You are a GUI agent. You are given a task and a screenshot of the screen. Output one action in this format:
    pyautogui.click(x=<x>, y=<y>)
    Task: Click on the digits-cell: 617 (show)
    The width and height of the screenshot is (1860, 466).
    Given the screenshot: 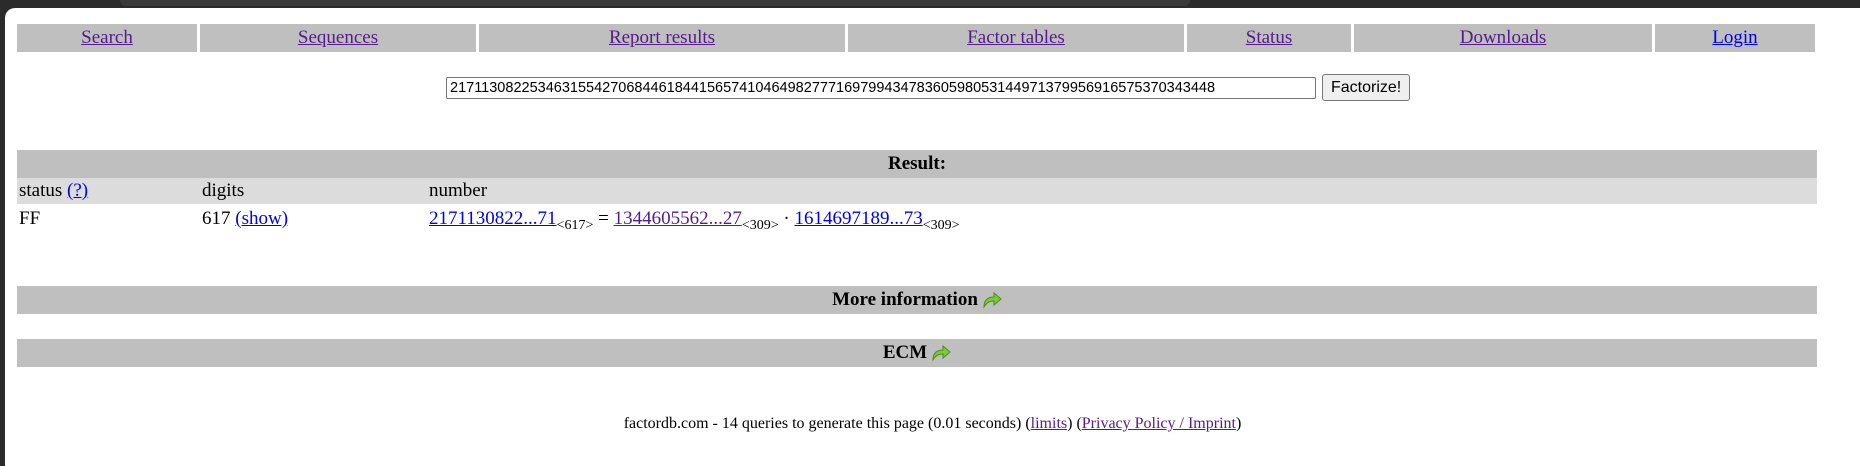 What is the action you would take?
    pyautogui.click(x=313, y=220)
    